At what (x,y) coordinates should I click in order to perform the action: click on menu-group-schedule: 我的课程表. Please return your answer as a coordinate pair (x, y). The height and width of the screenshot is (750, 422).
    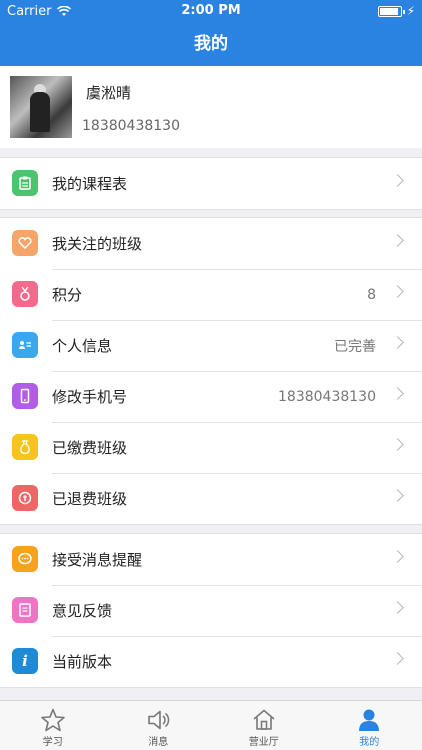
    Looking at the image, I should click on (211, 183).